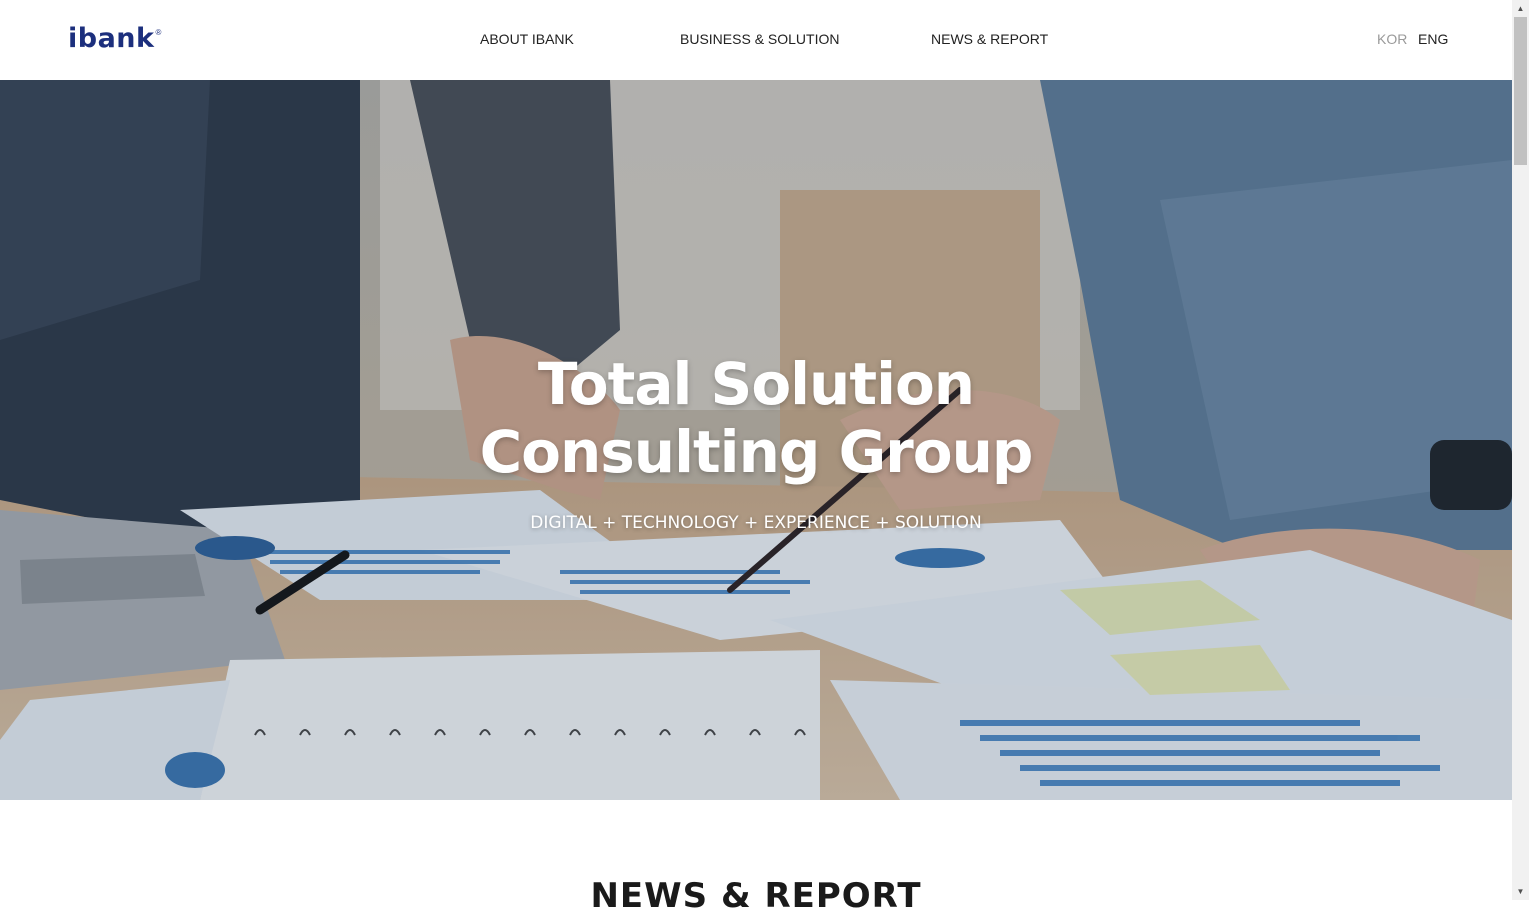 This screenshot has width=1529, height=916. I want to click on hero-title: Total Solution Consulting Group, so click(756, 418).